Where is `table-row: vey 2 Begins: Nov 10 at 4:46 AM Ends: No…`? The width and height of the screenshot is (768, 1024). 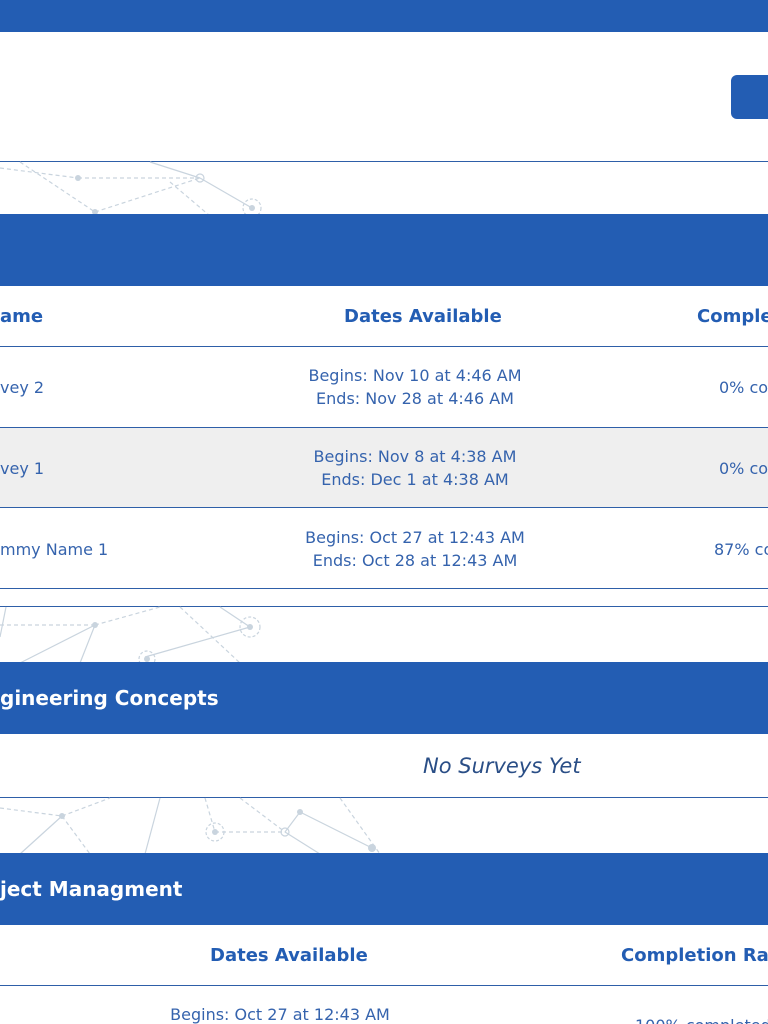
table-row: vey 2 Begins: Nov 10 at 4:46 AM Ends: No… is located at coordinates (384, 387).